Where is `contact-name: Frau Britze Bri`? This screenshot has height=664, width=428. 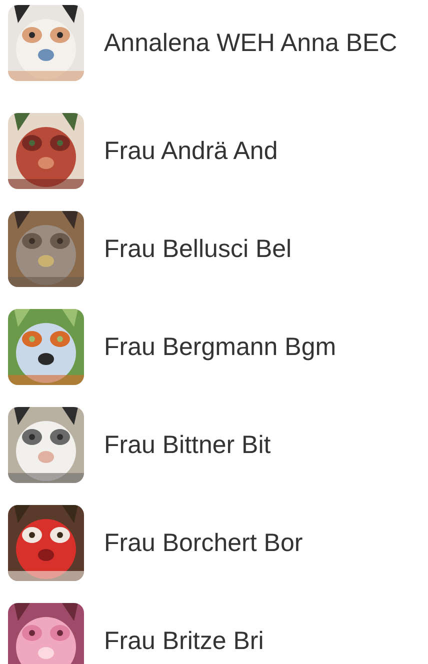
contact-name: Frau Britze Bri is located at coordinates (184, 641).